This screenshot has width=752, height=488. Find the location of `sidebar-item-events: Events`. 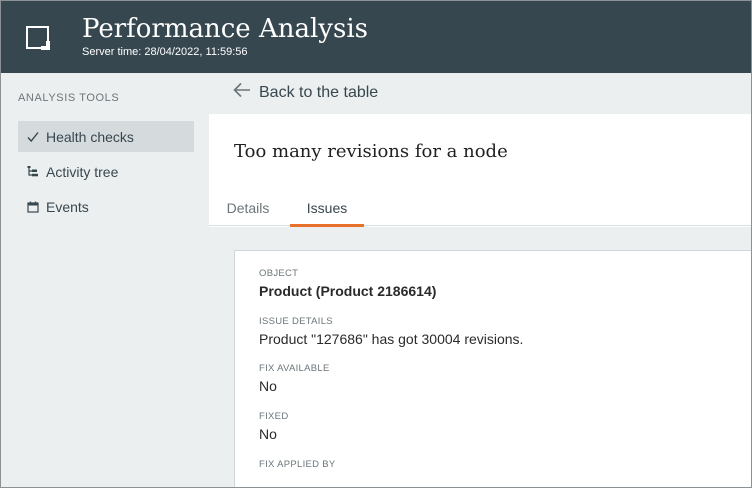

sidebar-item-events: Events is located at coordinates (106, 206).